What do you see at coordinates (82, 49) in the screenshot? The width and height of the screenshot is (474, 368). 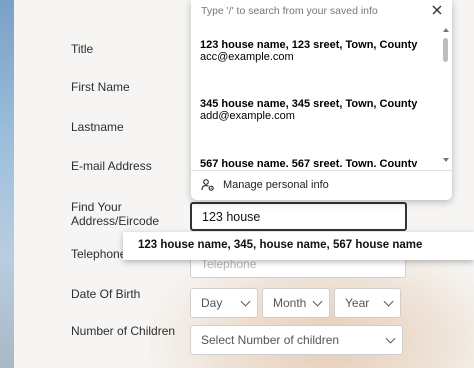 I see `title-label: Title` at bounding box center [82, 49].